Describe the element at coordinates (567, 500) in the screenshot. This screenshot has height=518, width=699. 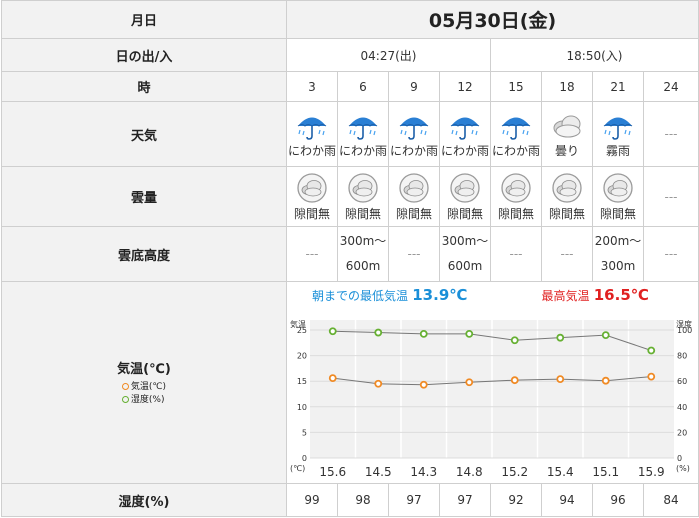
I see `humidity-value: 94` at that location.